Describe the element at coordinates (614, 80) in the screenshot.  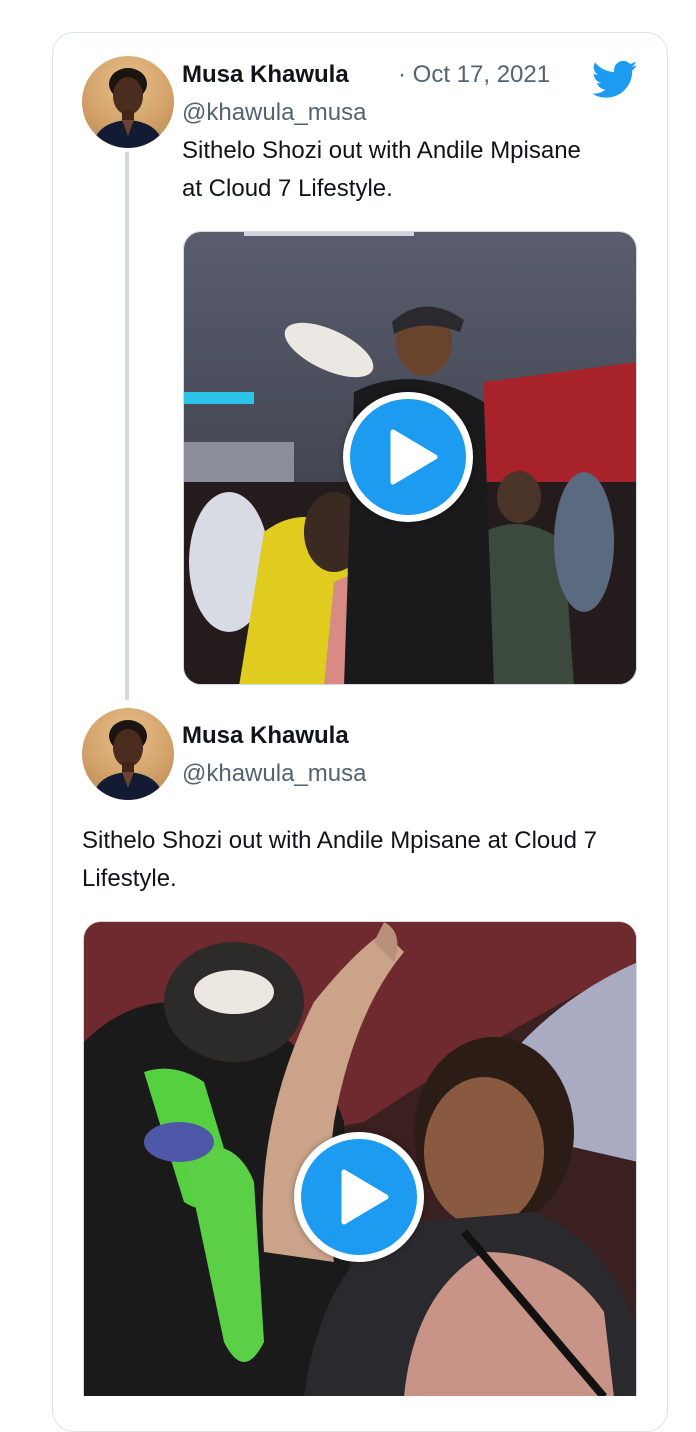
I see `twitter-bird-icon` at that location.